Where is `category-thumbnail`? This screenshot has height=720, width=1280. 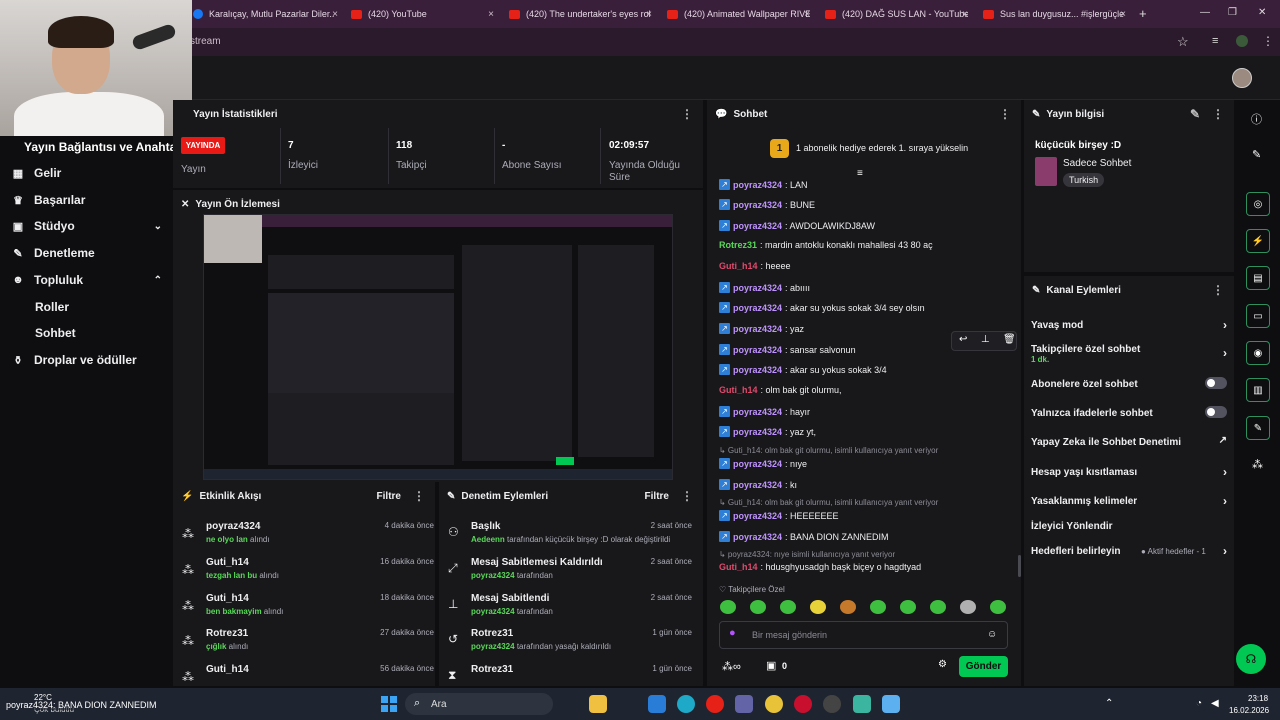 category-thumbnail is located at coordinates (1046, 171).